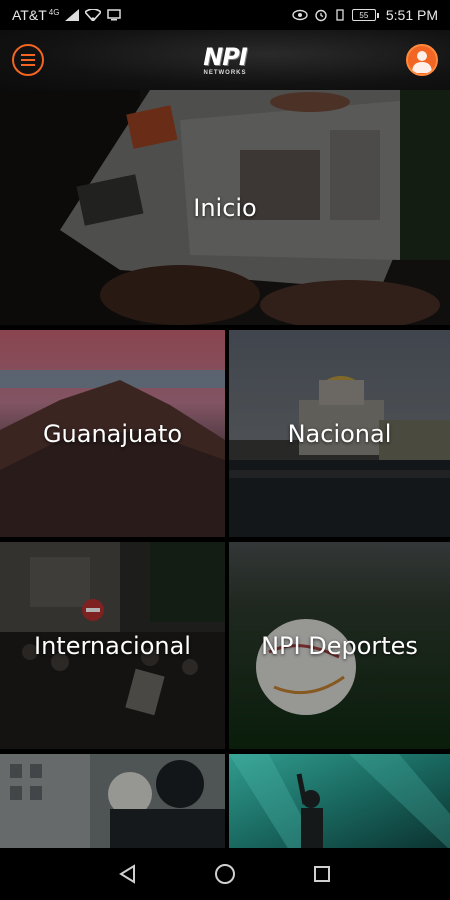 The height and width of the screenshot is (900, 450). I want to click on status-left: AT&T 4G, so click(67, 15).